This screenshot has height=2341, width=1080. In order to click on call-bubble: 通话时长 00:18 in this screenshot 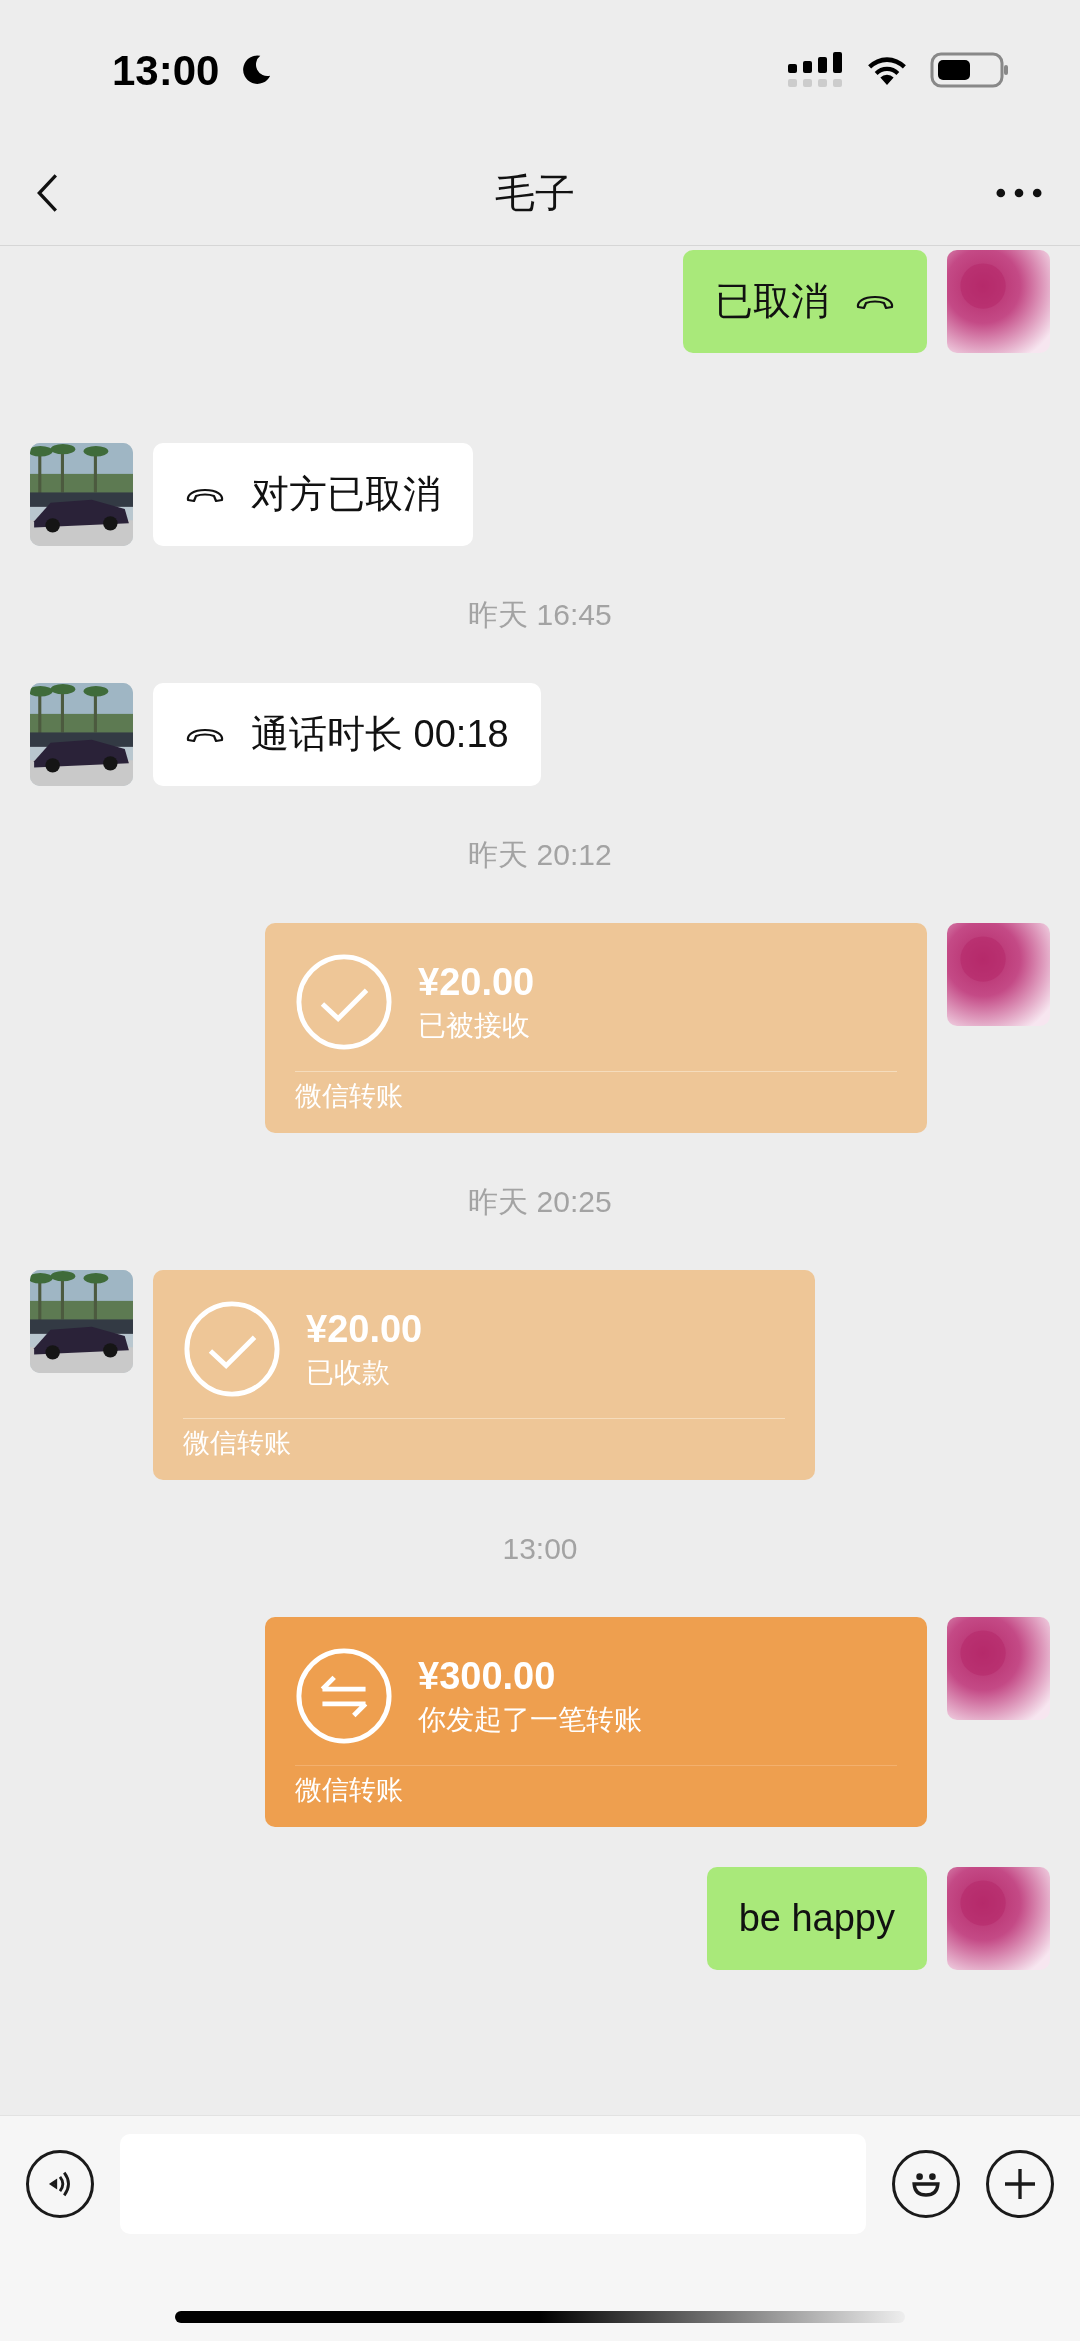, I will do `click(347, 734)`.